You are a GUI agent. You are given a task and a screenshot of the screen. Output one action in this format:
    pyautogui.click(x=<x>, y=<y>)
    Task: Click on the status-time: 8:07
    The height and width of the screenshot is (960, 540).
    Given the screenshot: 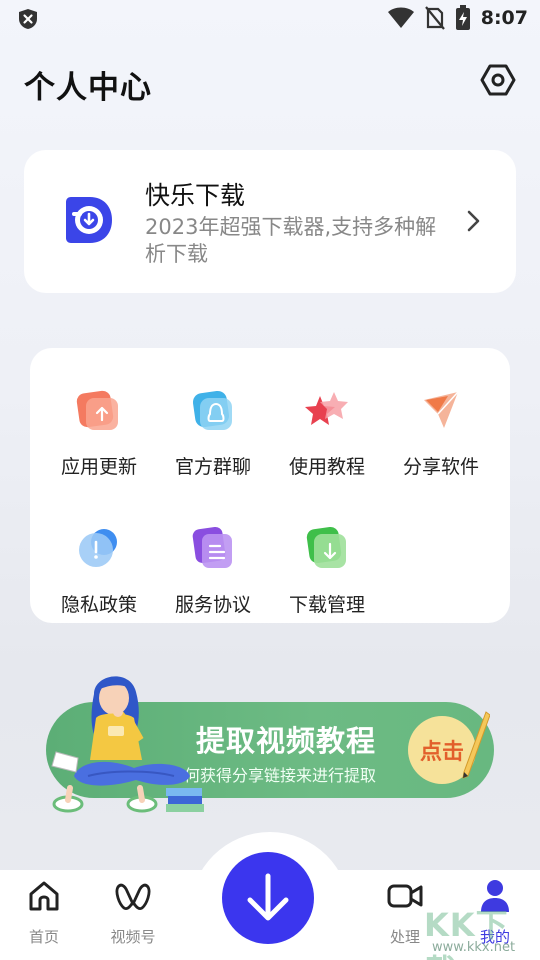 What is the action you would take?
    pyautogui.click(x=504, y=18)
    